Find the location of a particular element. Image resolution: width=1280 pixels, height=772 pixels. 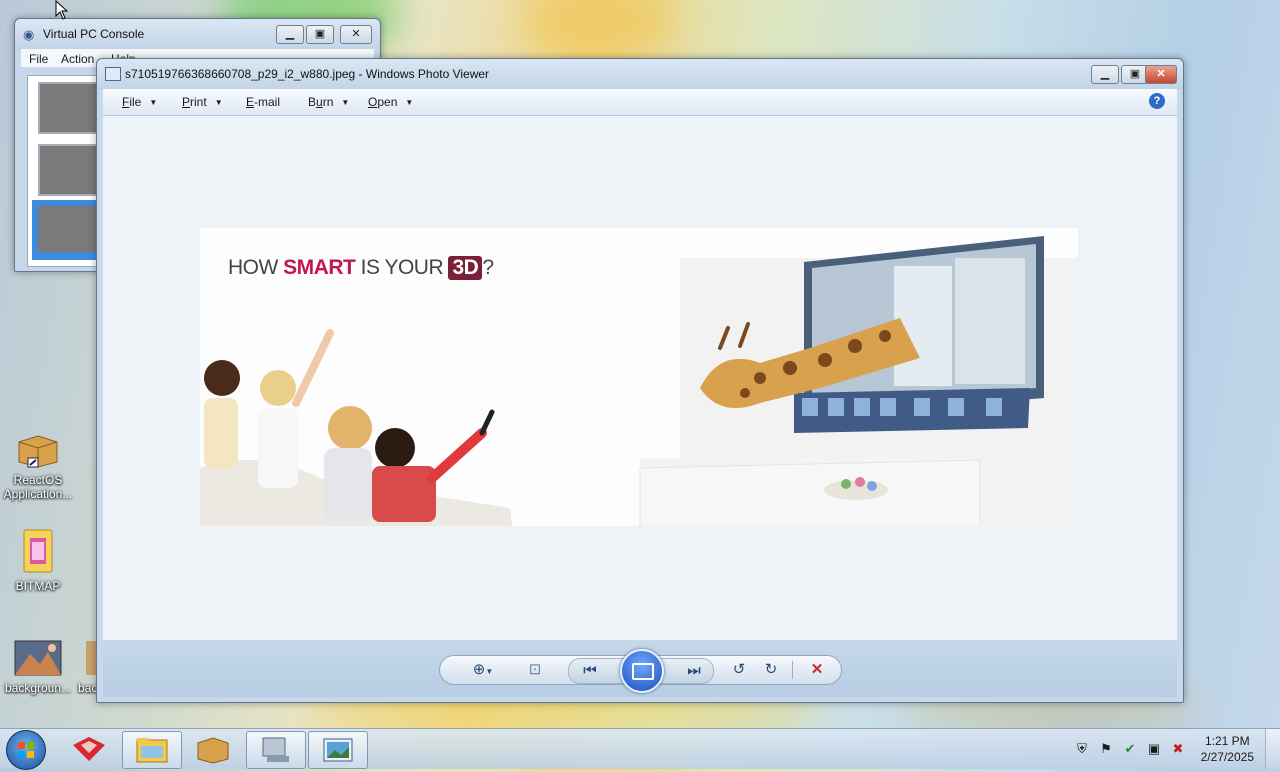

toolbar-pill: ⊕▼ ⊡ ⏮ ⏭ ↺ ↻ ✕ is located at coordinates (640, 671).